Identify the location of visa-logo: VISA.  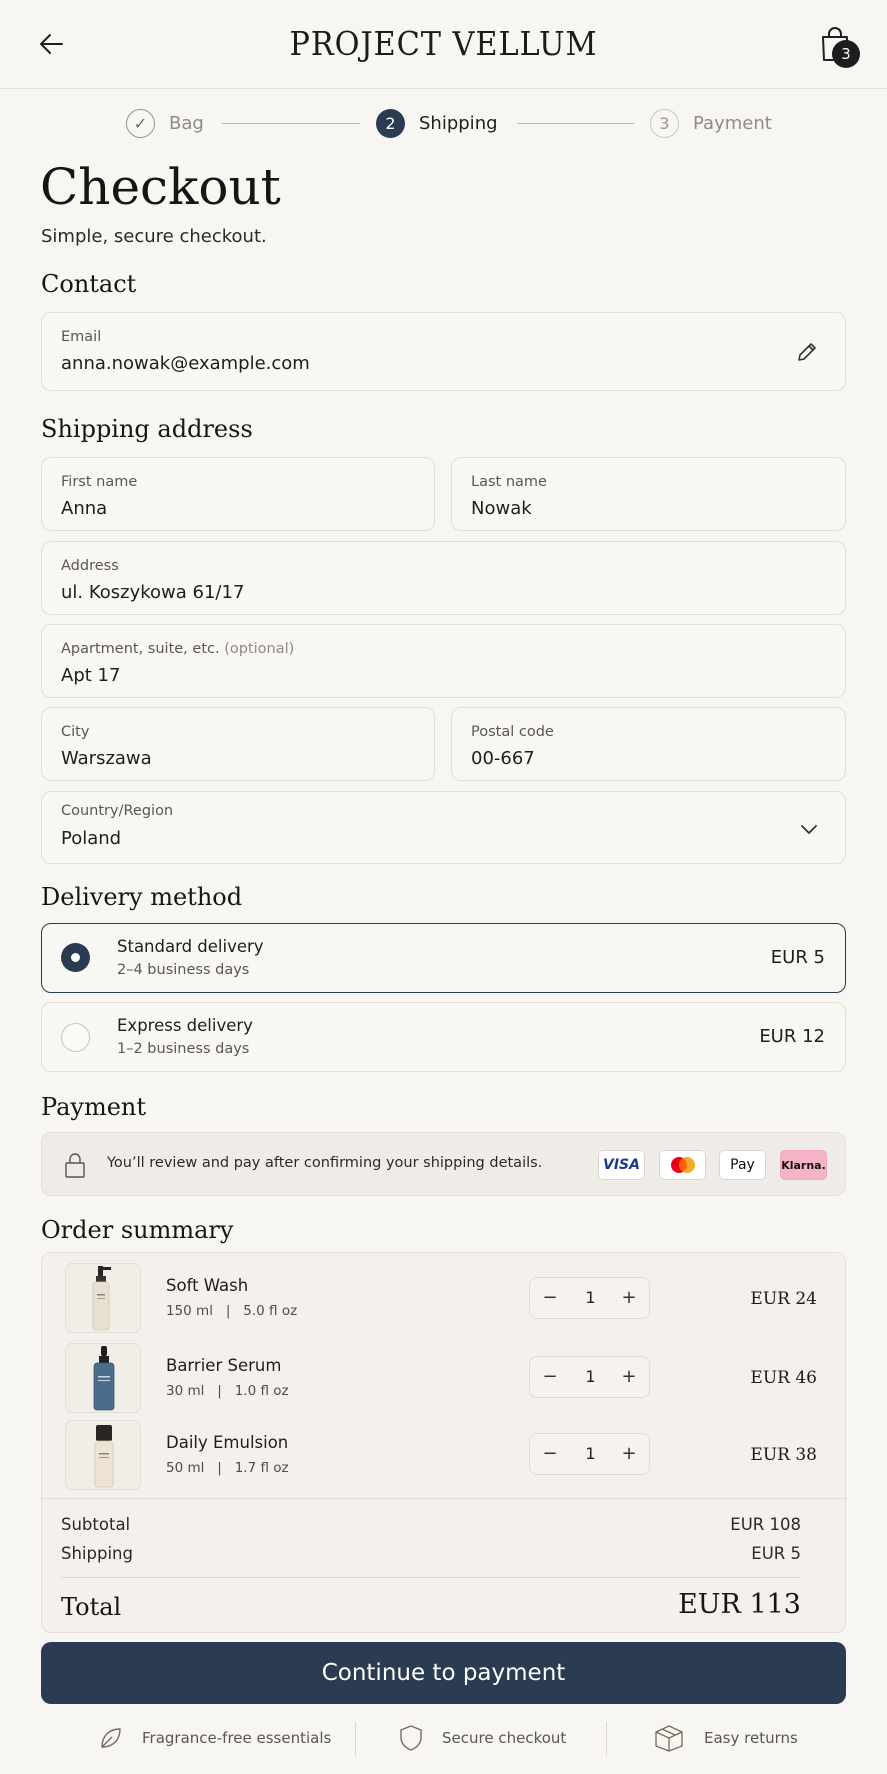
(621, 1165).